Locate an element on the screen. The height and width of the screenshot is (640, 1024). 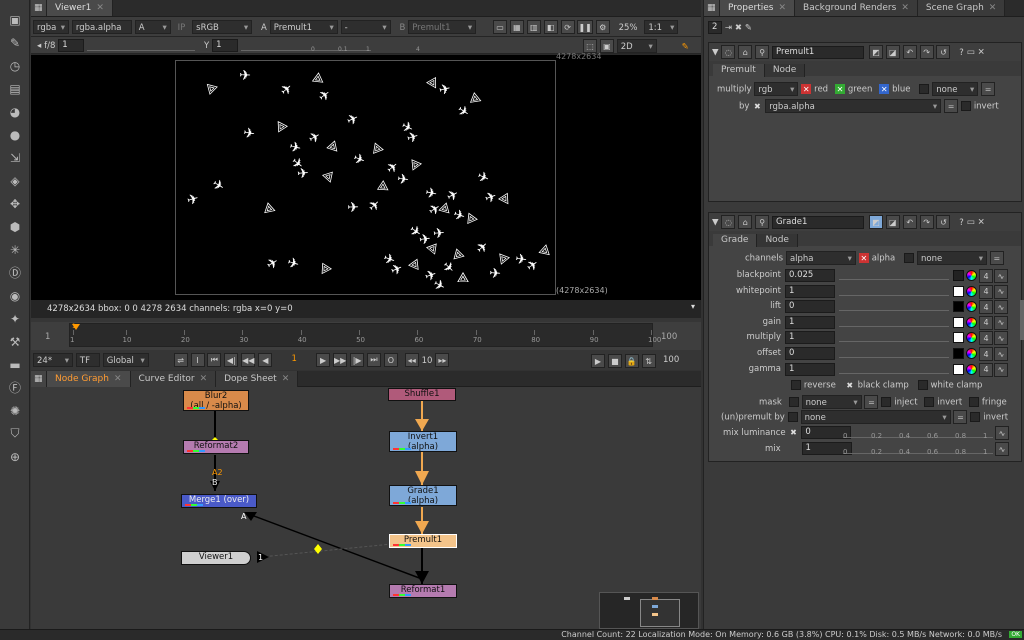
mask-checkbox is located at coordinates (793, 402).